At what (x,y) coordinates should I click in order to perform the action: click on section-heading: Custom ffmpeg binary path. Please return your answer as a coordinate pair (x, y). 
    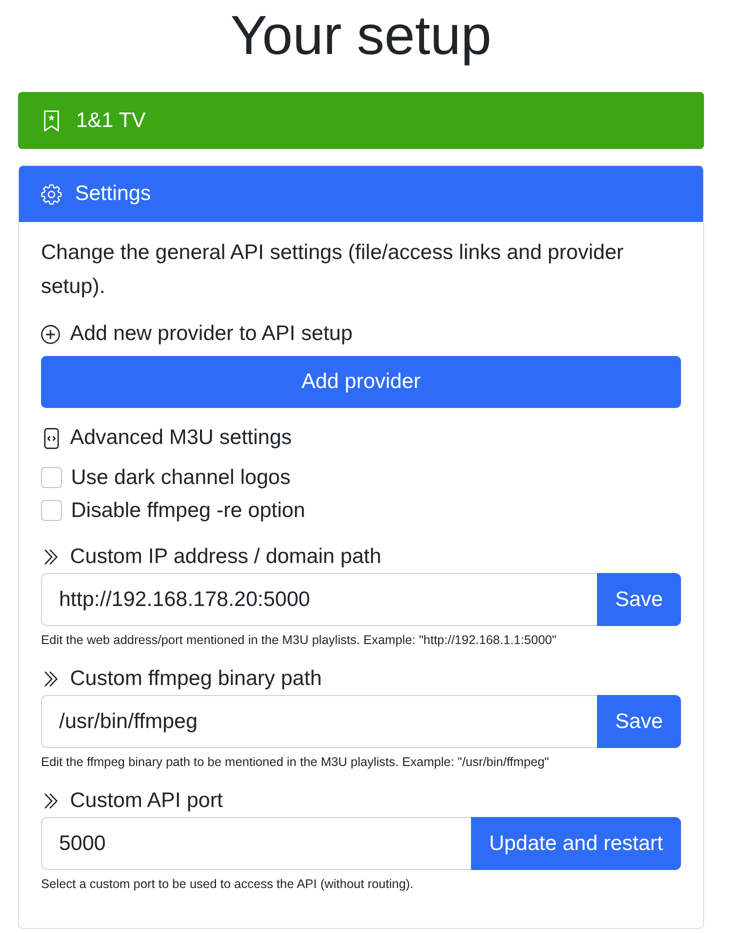
    Looking at the image, I should click on (196, 679).